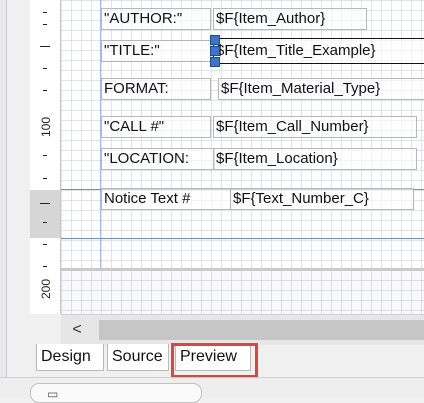  Describe the element at coordinates (318, 51) in the screenshot. I see `title-value-field: $F{Item_Title_Example}` at that location.